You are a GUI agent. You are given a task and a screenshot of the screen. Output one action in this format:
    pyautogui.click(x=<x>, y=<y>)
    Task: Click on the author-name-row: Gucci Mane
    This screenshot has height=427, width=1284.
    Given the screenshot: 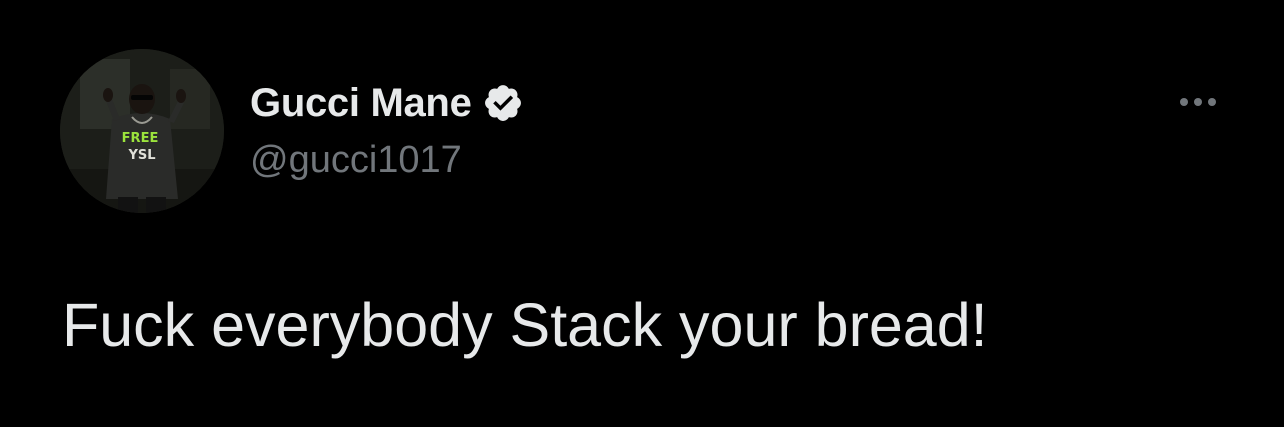 What is the action you would take?
    pyautogui.click(x=387, y=103)
    